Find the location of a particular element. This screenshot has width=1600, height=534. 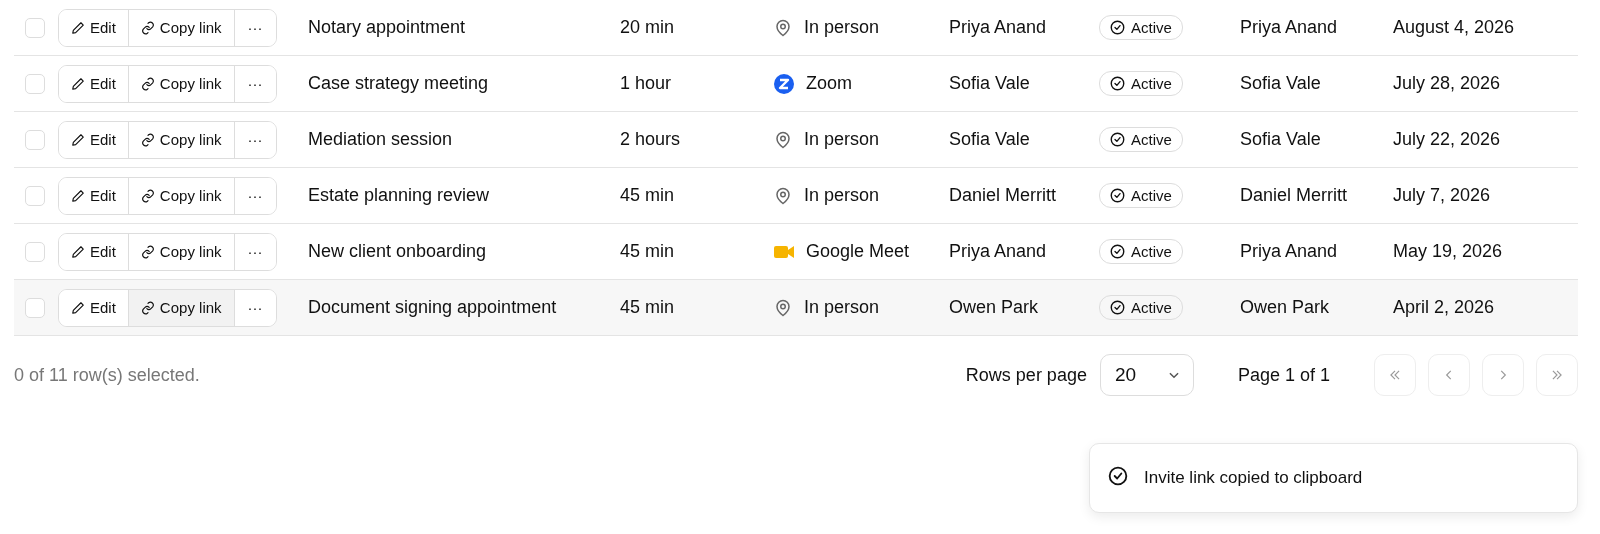

event-name: Document signing appointment is located at coordinates (433, 307).